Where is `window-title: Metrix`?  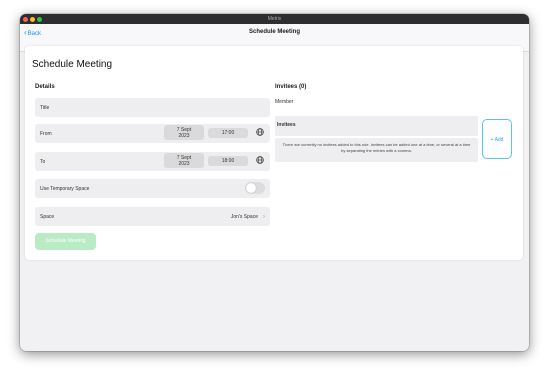 window-title: Metrix is located at coordinates (274, 19).